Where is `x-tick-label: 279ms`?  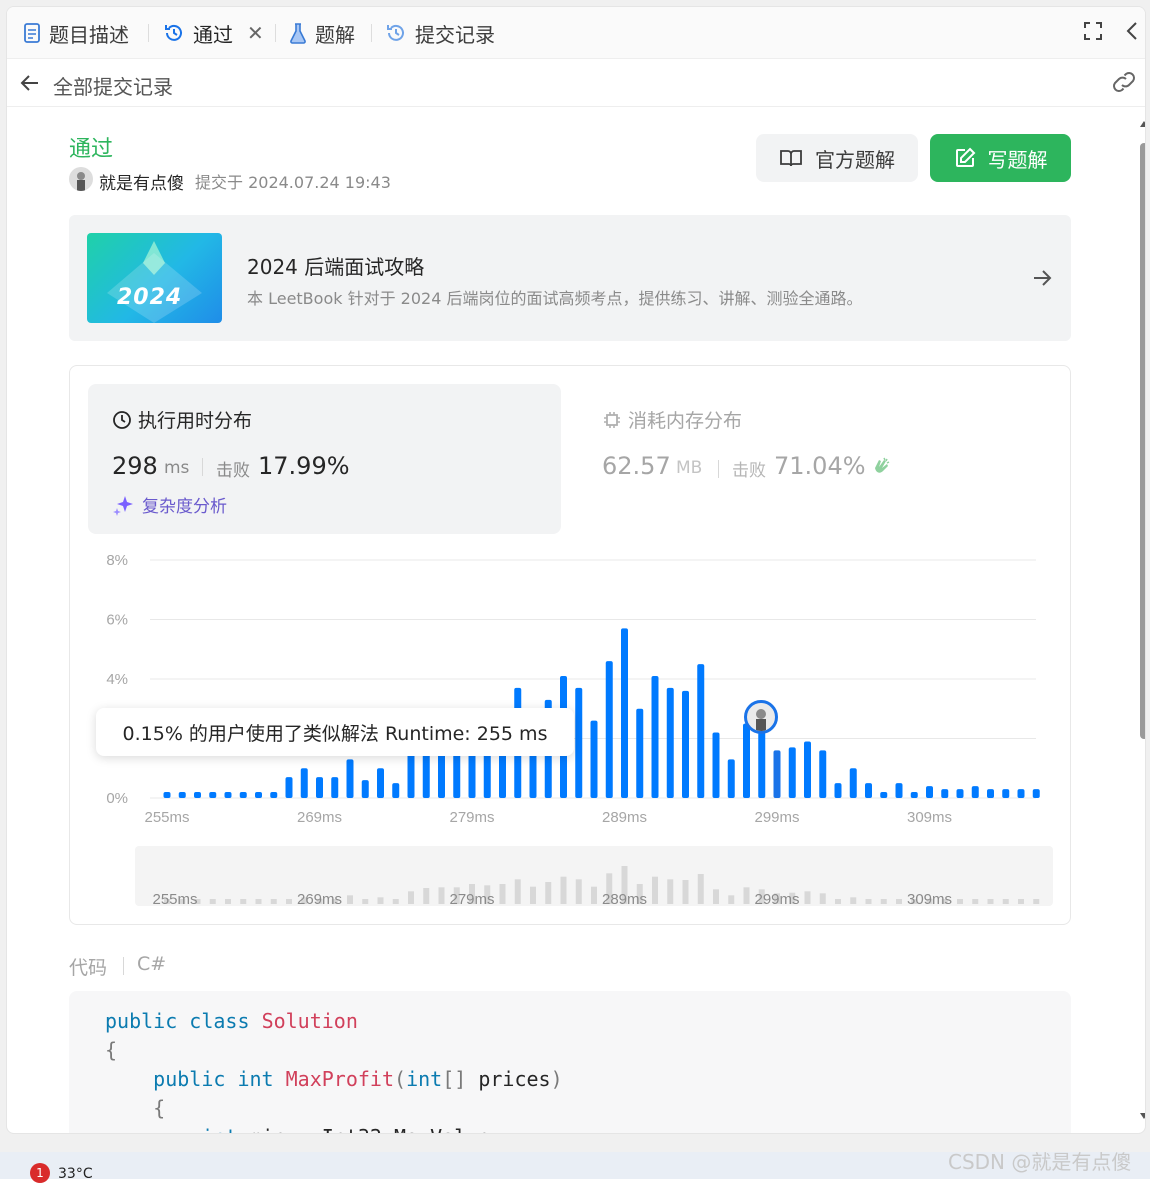
x-tick-label: 279ms is located at coordinates (471, 817).